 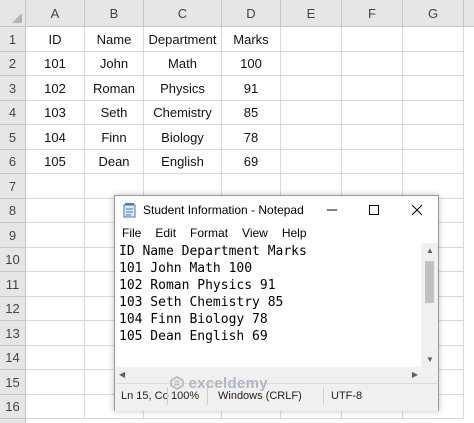 I want to click on row-header-3: 3, so click(x=13, y=88).